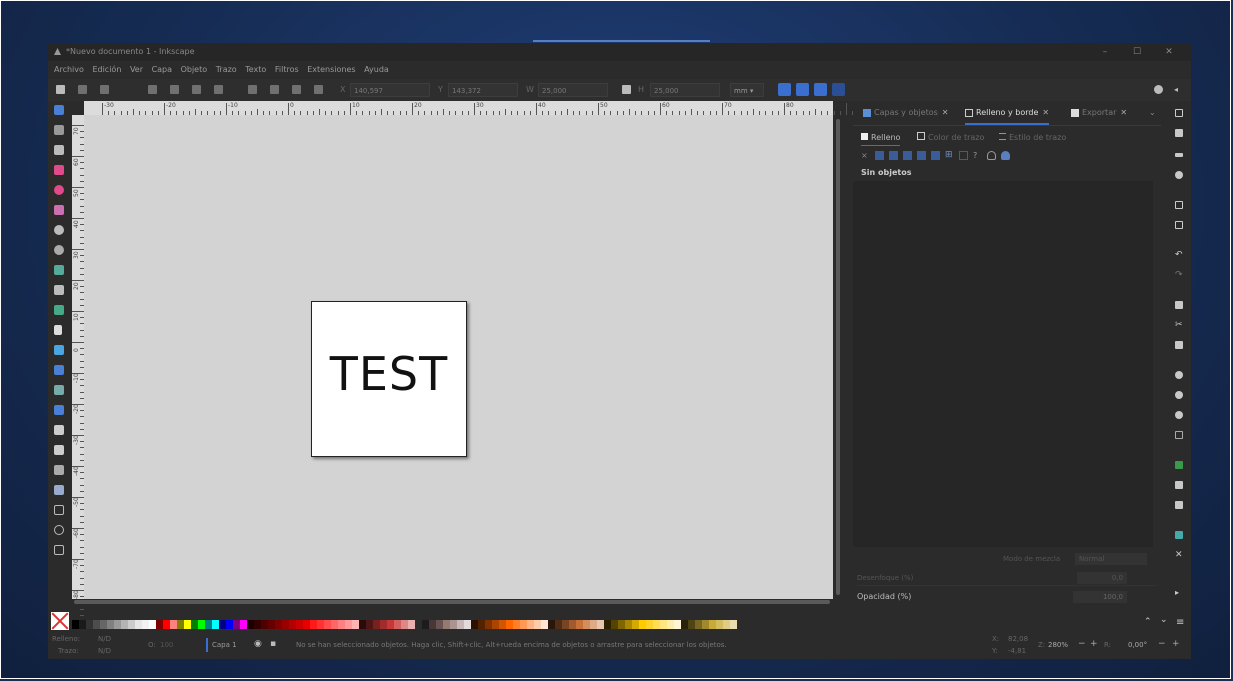 The height and width of the screenshot is (681, 1233). I want to click on paste-icon, so click(1179, 345).